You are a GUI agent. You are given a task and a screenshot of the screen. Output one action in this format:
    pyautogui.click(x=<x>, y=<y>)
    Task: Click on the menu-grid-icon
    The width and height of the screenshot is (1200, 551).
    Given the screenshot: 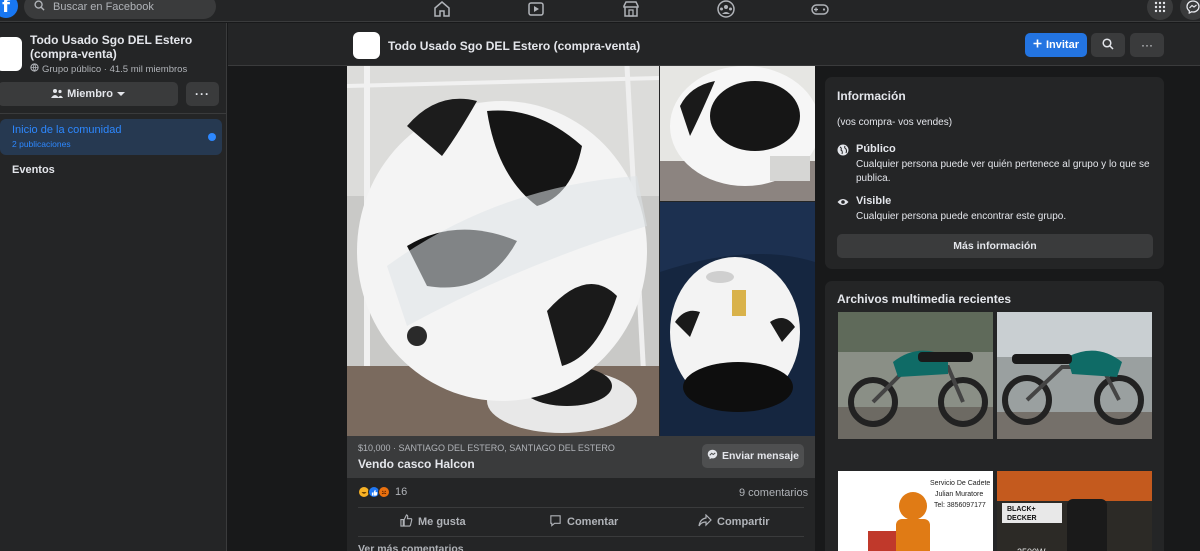 What is the action you would take?
    pyautogui.click(x=1160, y=10)
    